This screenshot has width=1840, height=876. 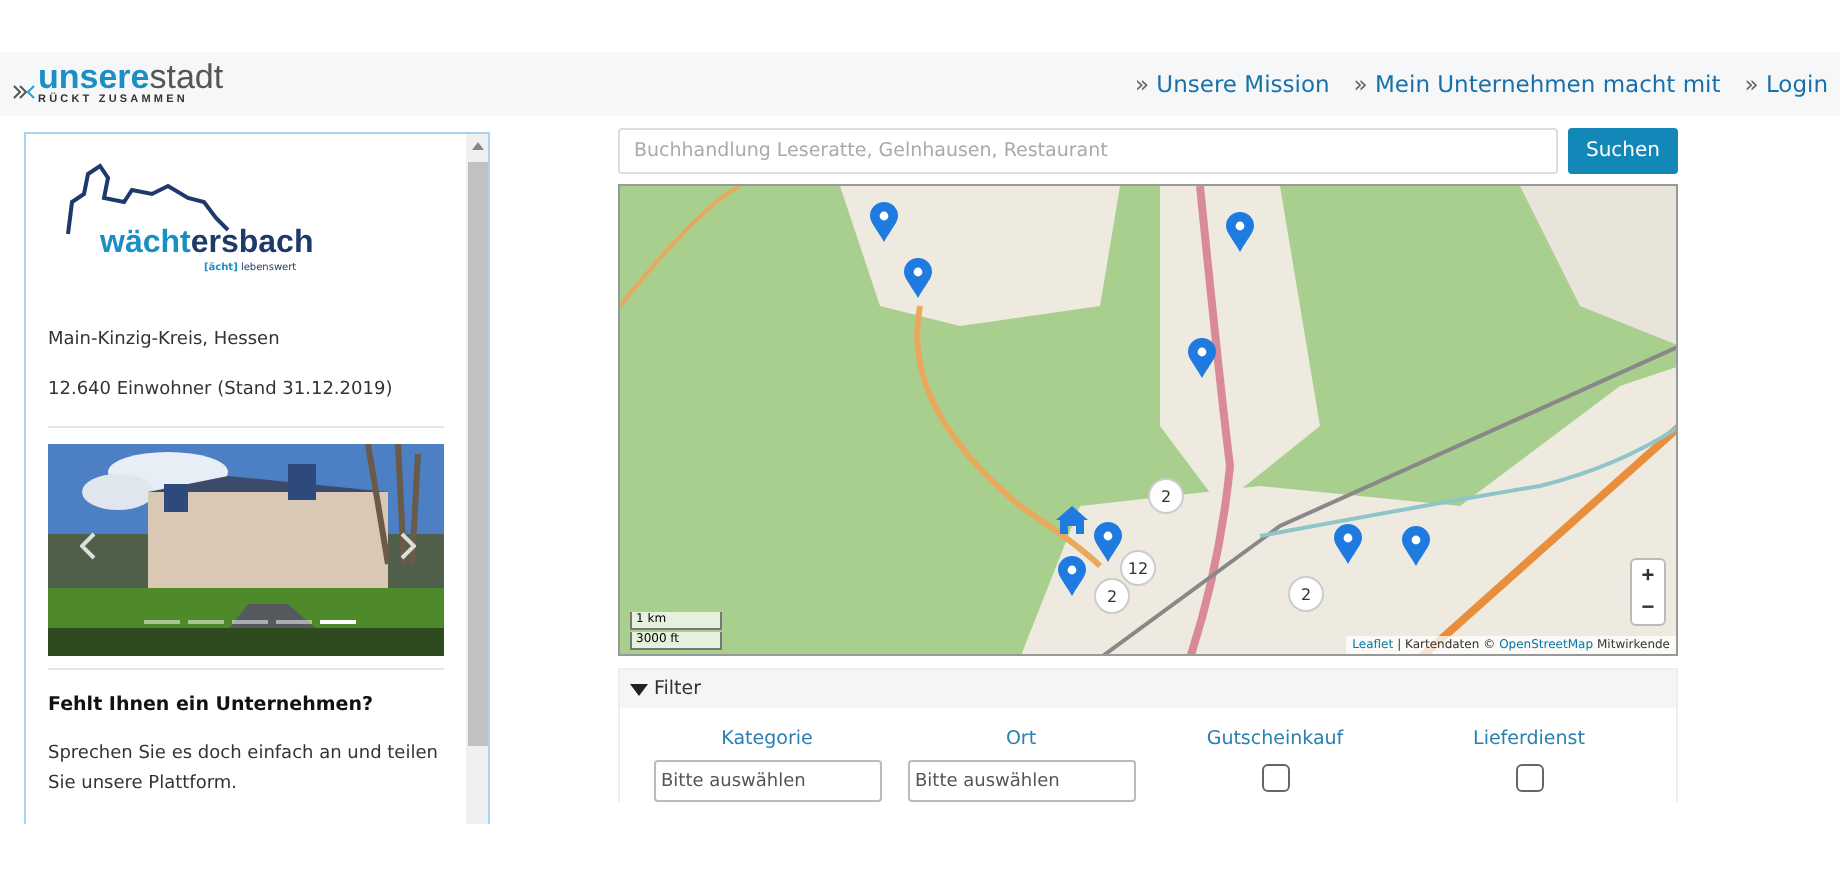 What do you see at coordinates (1148, 689) in the screenshot?
I see `filter-toggle: Filter` at bounding box center [1148, 689].